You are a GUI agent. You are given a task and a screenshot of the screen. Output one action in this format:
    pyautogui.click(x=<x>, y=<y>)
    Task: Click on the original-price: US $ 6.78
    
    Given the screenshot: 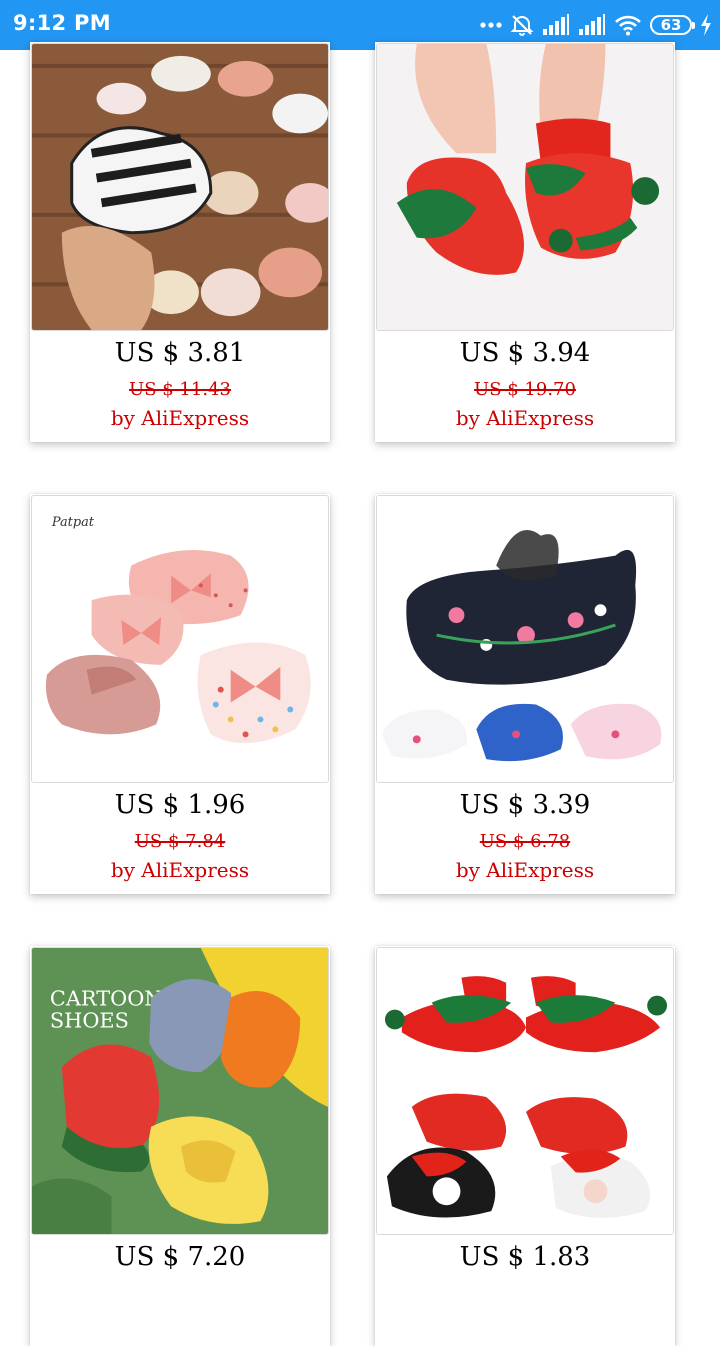 What is the action you would take?
    pyautogui.click(x=525, y=841)
    